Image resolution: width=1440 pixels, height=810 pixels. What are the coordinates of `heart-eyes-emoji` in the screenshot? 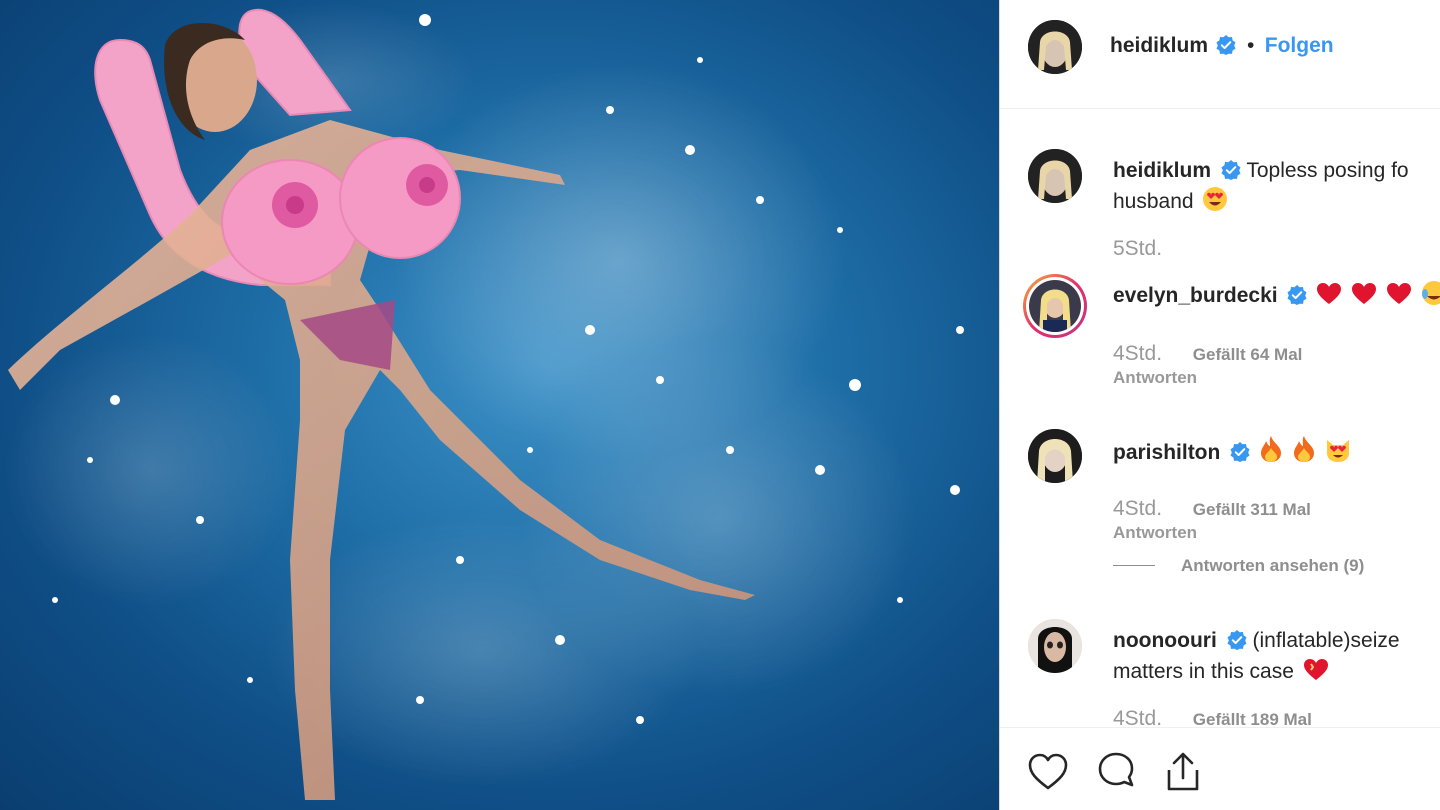 It's located at (1215, 199).